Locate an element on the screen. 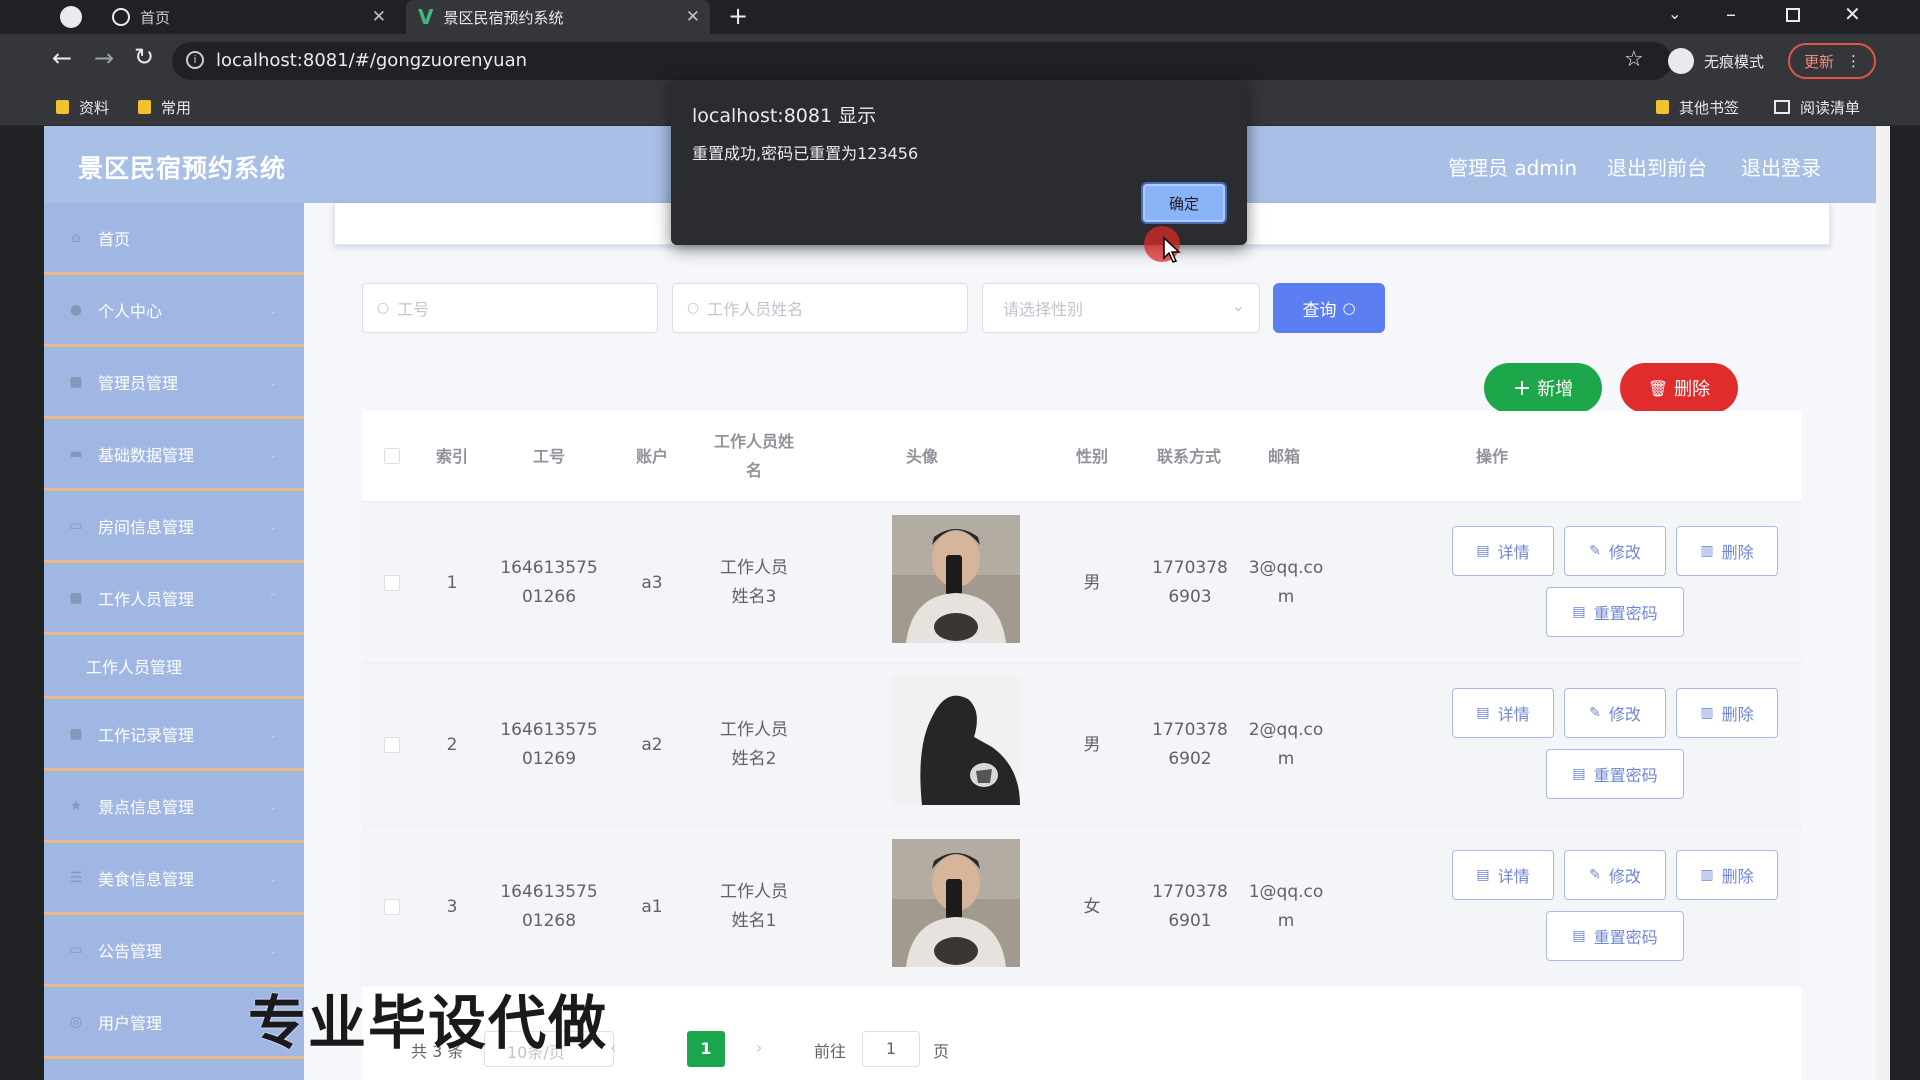 Image resolution: width=1920 pixels, height=1080 pixels. add-button: + 新增 is located at coordinates (1543, 388).